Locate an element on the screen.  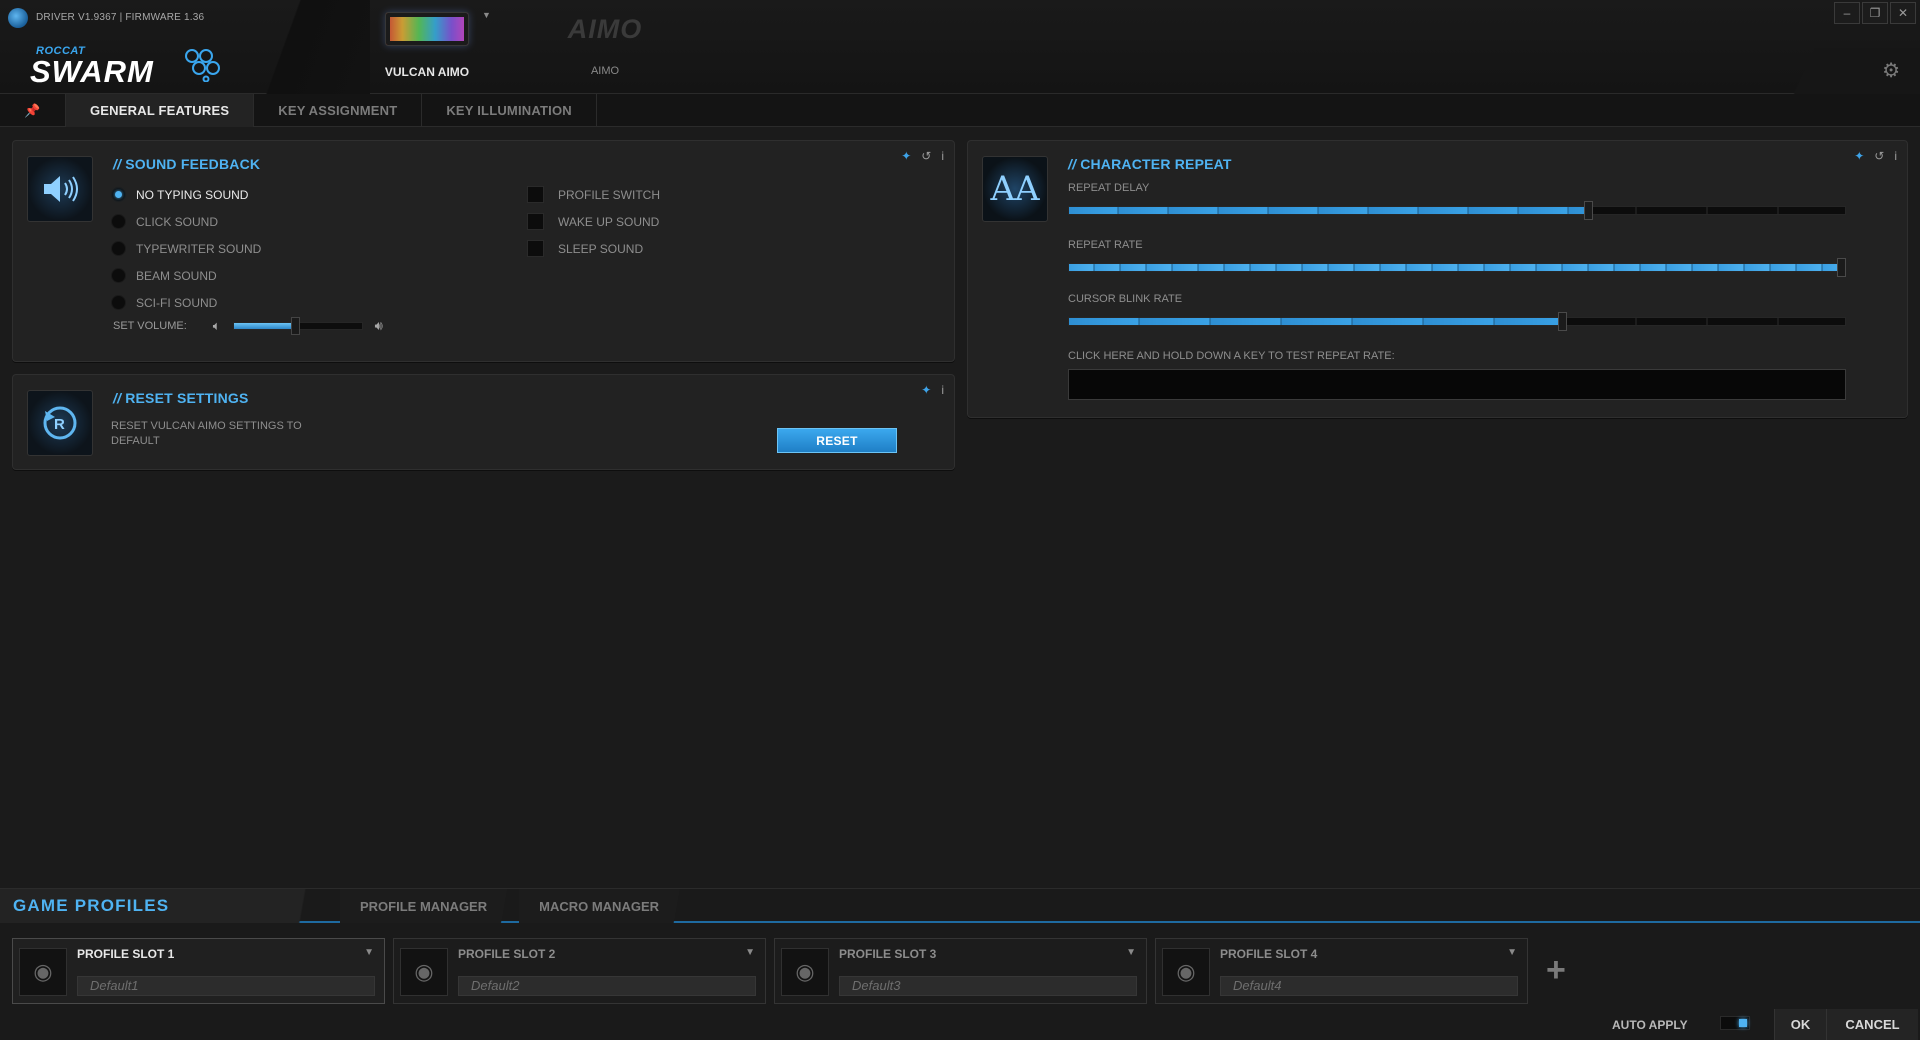
profile-slot-name: PROFILE SLOT 1 is located at coordinates (126, 954).